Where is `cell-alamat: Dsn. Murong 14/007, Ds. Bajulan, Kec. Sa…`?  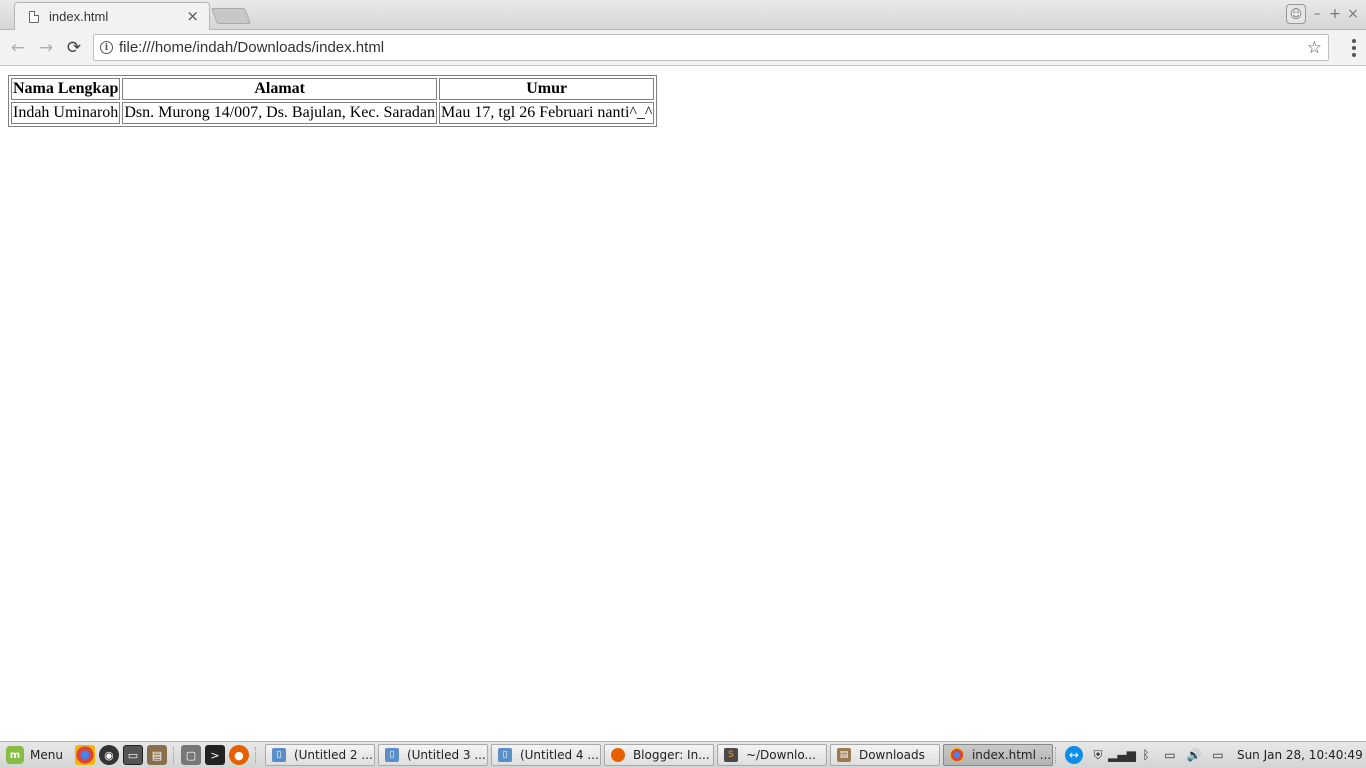 cell-alamat: Dsn. Murong 14/007, Ds. Bajulan, Kec. Sa… is located at coordinates (279, 113).